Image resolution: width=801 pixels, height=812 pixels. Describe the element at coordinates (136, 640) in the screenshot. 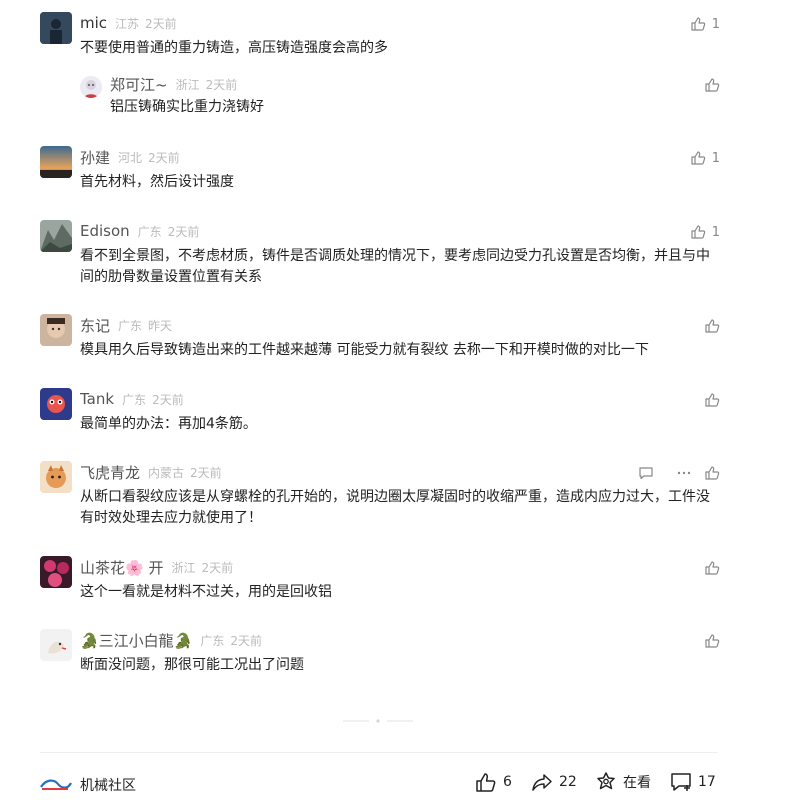

I see `comment-author: 🐊三江小白龍🐊` at that location.